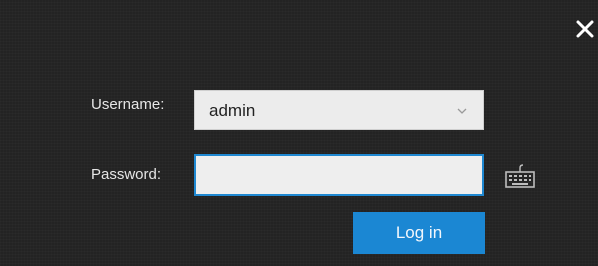  I want to click on username-label: Username:, so click(128, 104).